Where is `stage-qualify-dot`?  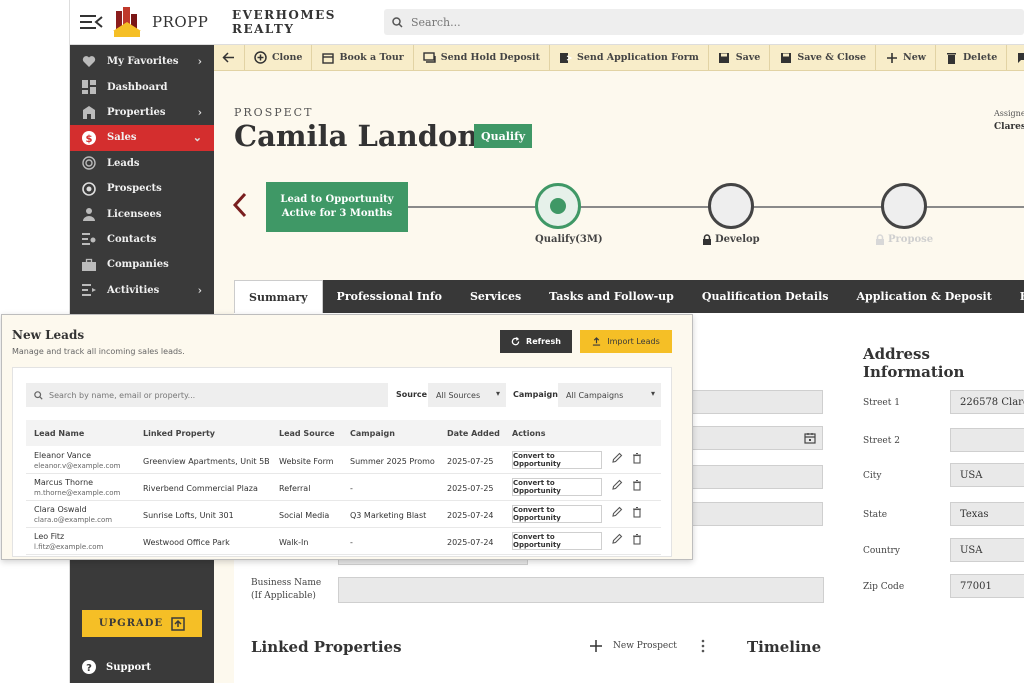 stage-qualify-dot is located at coordinates (558, 206).